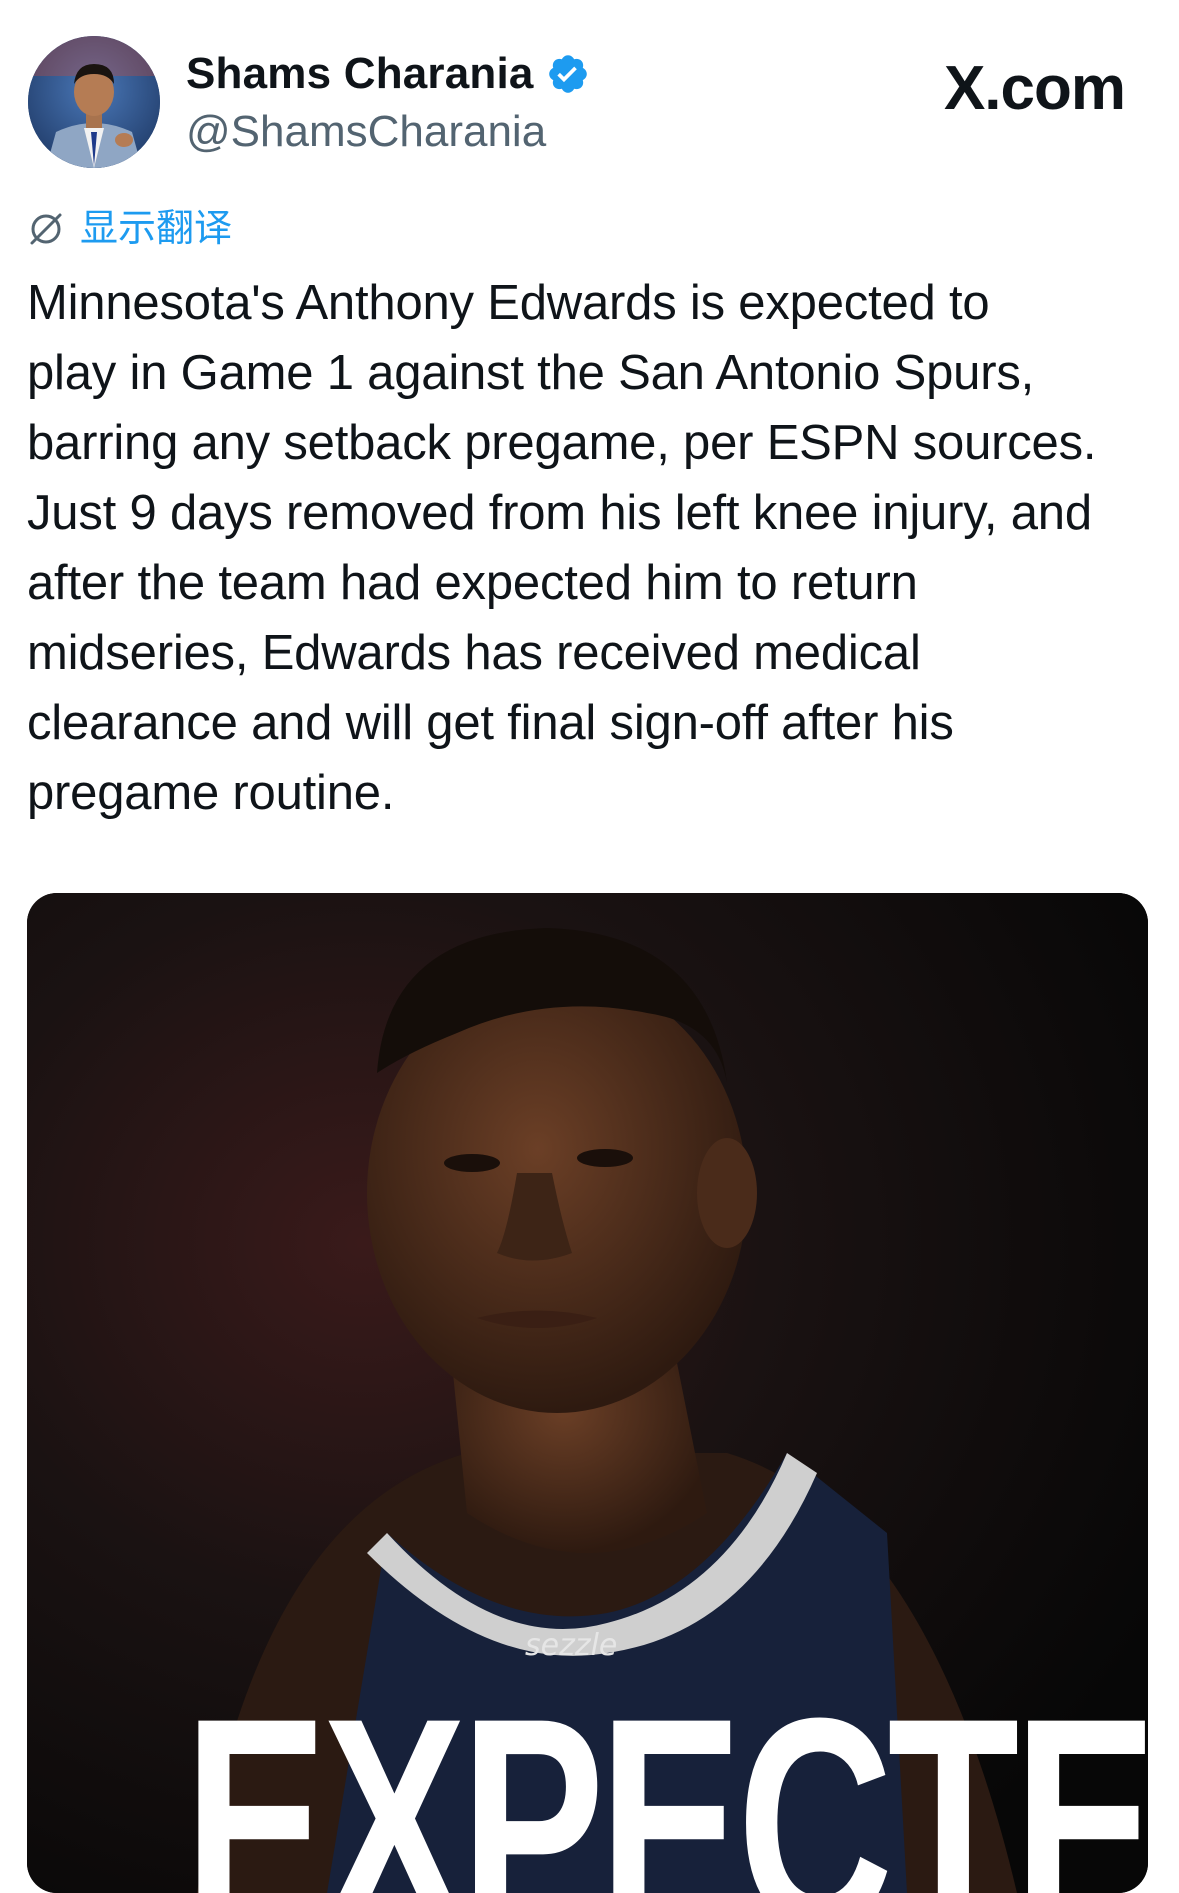  I want to click on show-translation-button: 显示翻译, so click(129, 228).